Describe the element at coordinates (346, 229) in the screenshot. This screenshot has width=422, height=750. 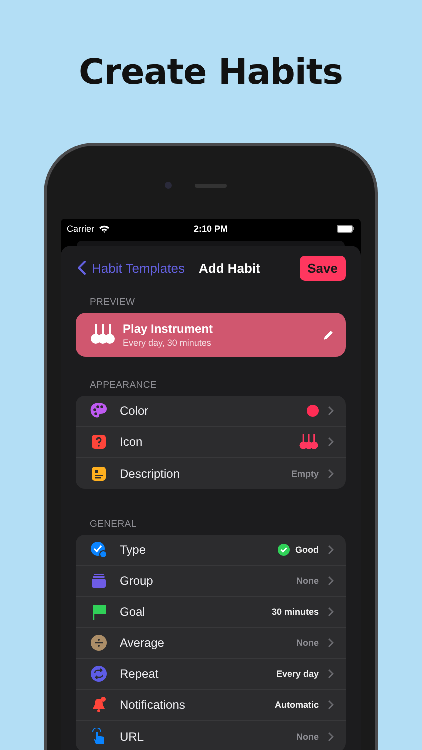
I see `battery-icon` at that location.